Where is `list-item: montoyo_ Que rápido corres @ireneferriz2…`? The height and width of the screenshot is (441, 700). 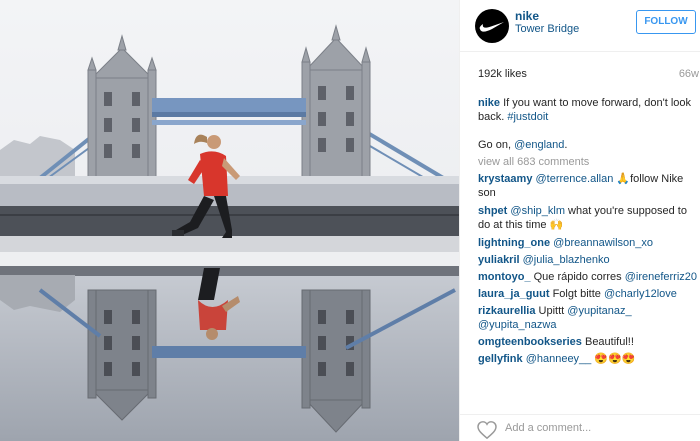
list-item: montoyo_ Que rápido corres @ireneferriz2… is located at coordinates (588, 277).